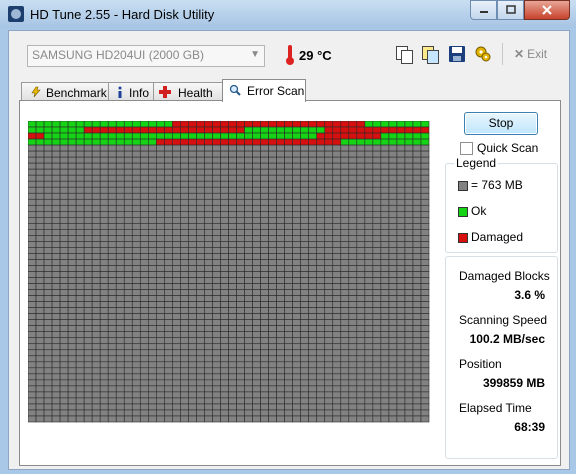  I want to click on save-icon, so click(457, 54).